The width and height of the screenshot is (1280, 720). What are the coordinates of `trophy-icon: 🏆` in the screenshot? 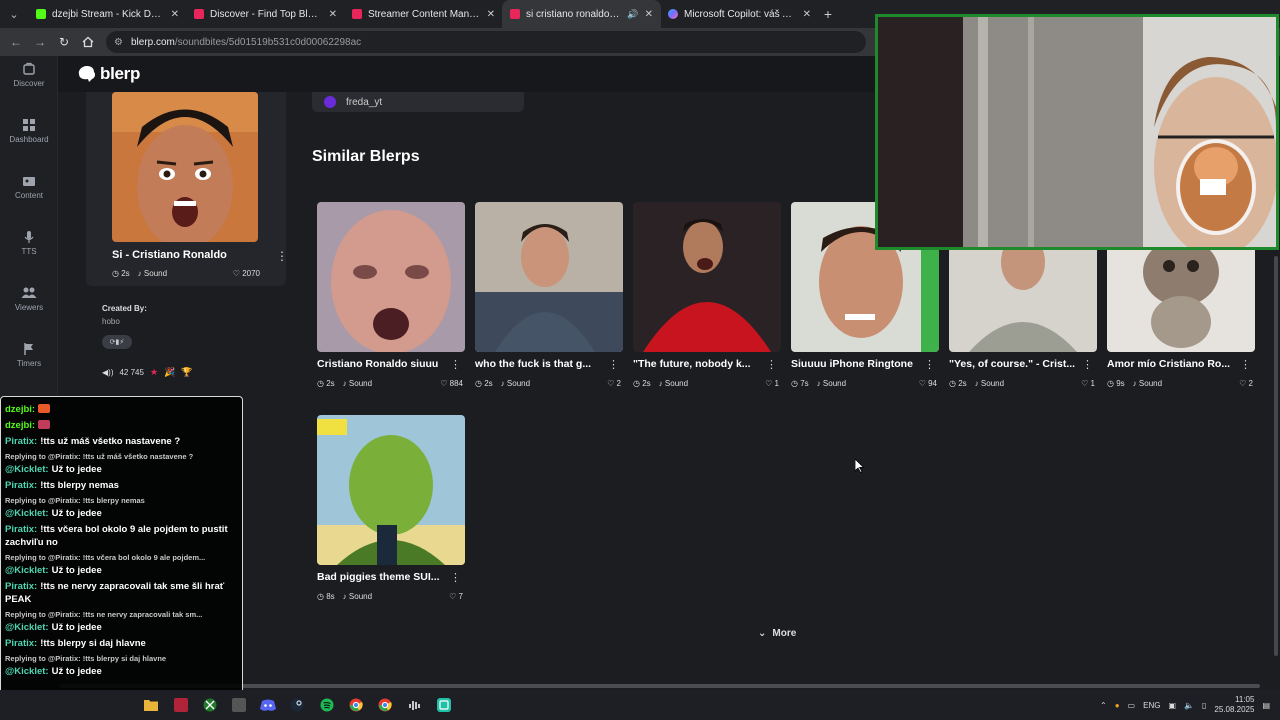 It's located at (186, 372).